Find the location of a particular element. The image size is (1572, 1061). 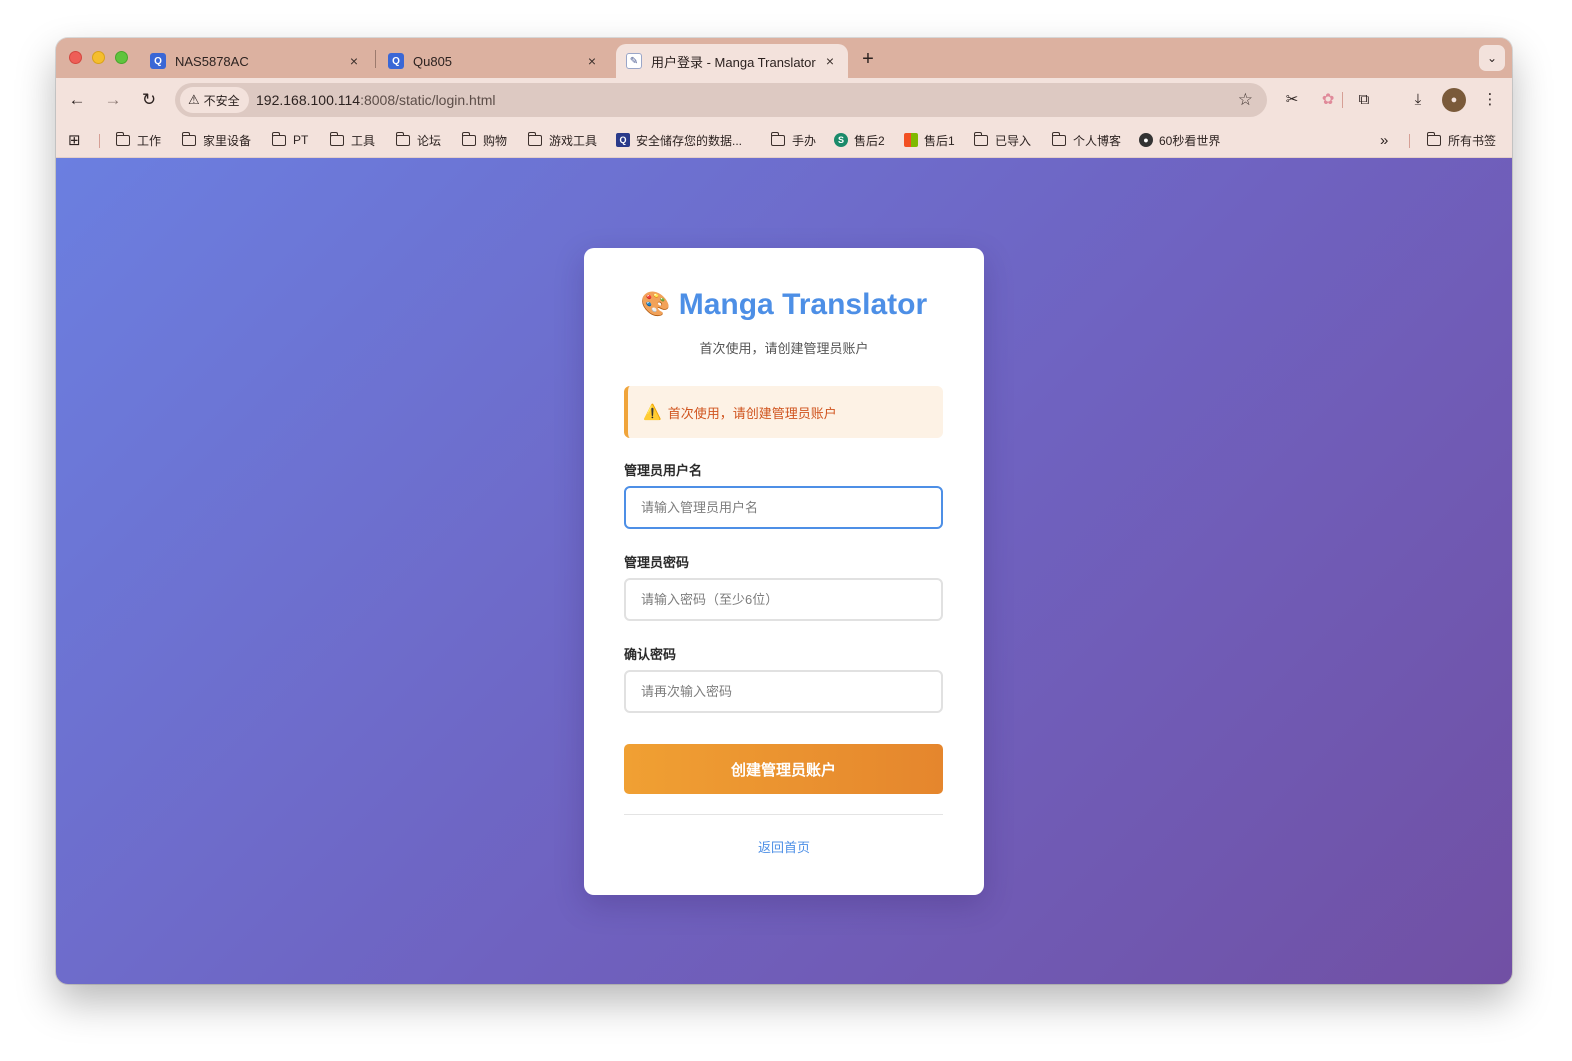

site-icon: Q is located at coordinates (623, 140).